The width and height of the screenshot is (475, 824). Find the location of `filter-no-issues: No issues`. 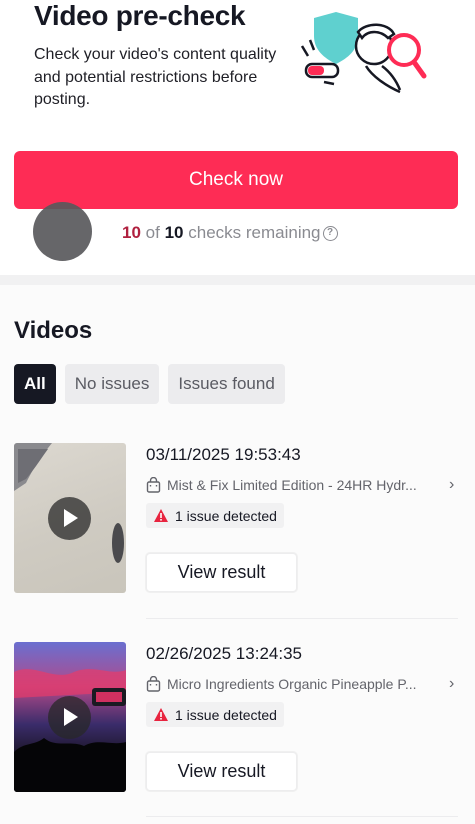

filter-no-issues: No issues is located at coordinates (112, 384).